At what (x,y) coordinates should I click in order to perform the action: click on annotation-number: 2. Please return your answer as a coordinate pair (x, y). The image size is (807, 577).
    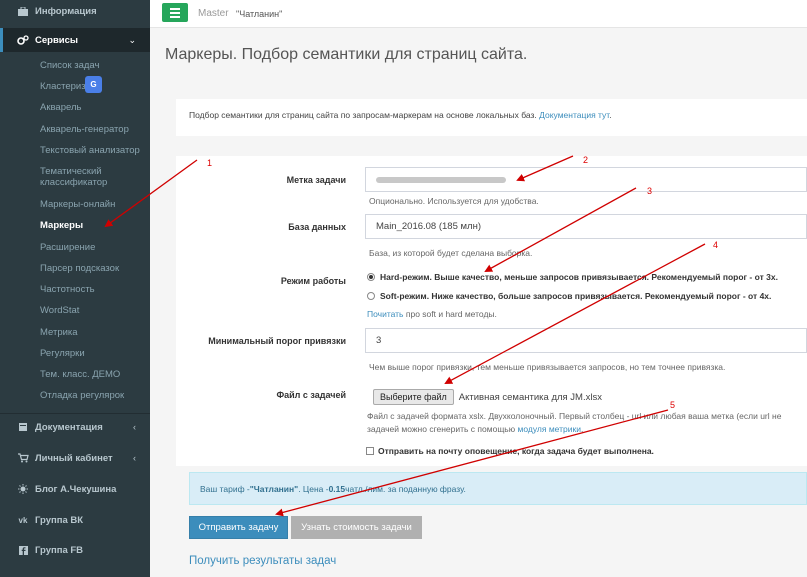
    Looking at the image, I should click on (586, 160).